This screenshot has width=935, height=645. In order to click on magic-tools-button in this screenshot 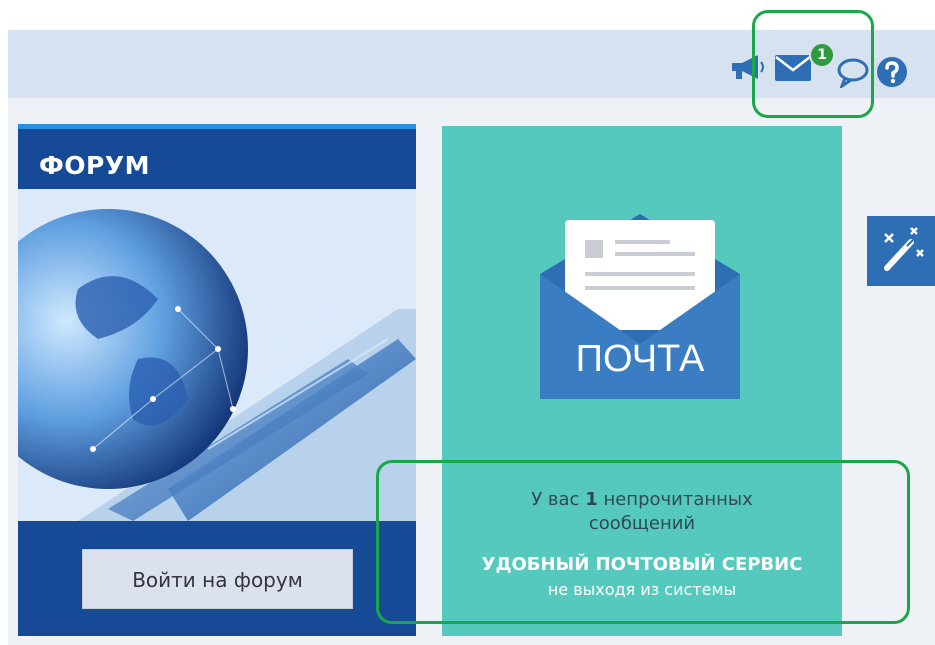, I will do `click(901, 251)`.